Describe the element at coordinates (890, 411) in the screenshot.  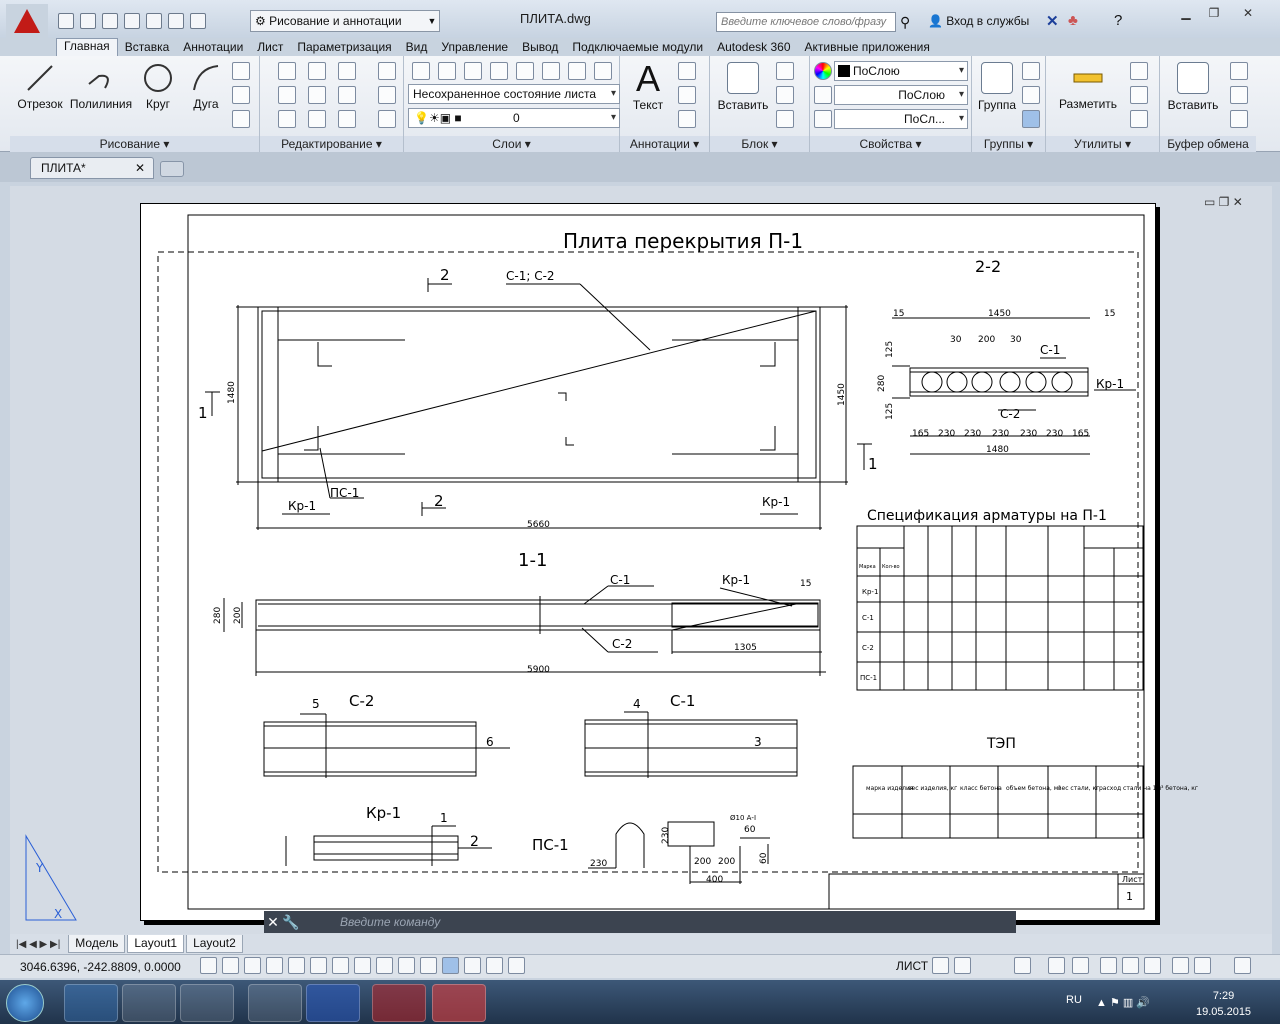
I see `dim-125-bottom: 125` at that location.